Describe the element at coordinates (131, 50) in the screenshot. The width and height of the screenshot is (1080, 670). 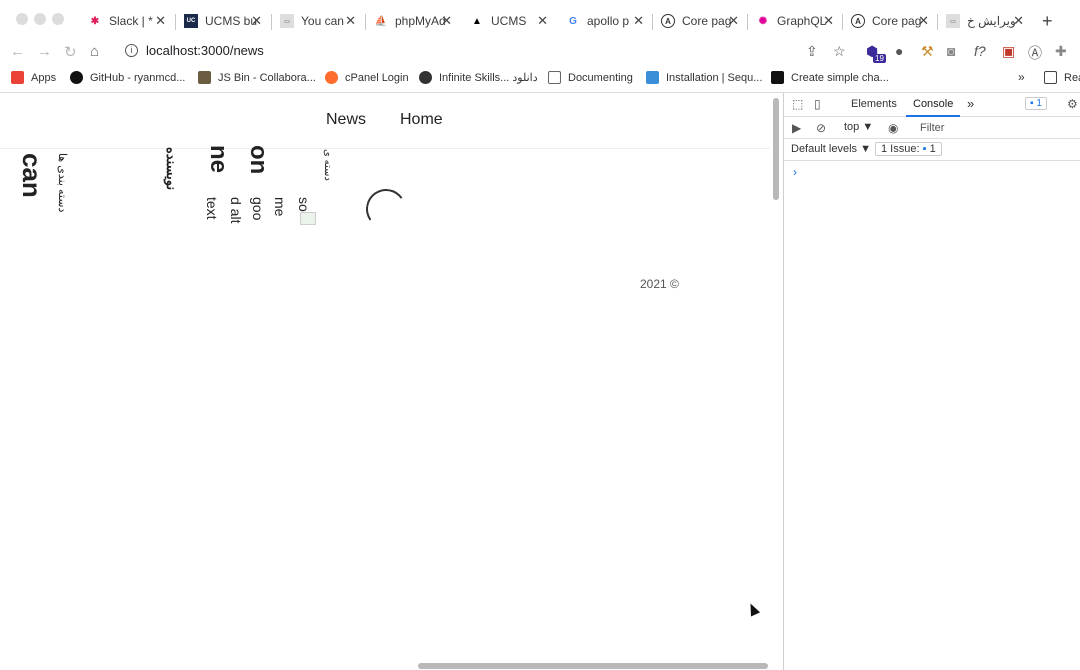
I see `info-icon: i` at that location.